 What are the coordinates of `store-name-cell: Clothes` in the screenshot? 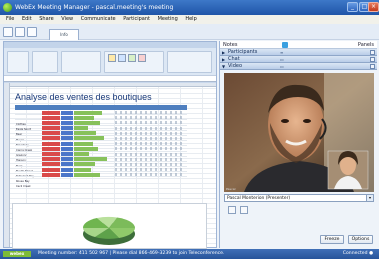 It's located at (28, 118).